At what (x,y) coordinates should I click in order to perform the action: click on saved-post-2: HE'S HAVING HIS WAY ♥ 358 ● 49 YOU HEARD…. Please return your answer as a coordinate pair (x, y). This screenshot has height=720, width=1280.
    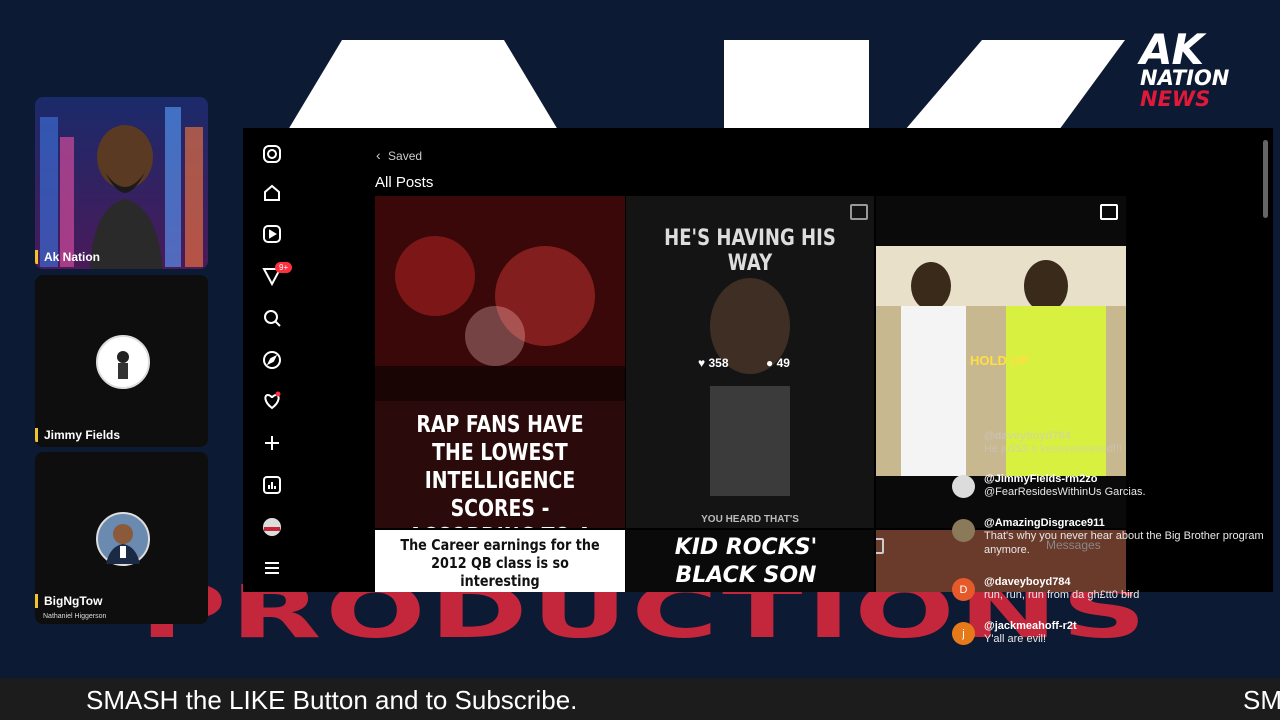
    Looking at the image, I should click on (750, 362).